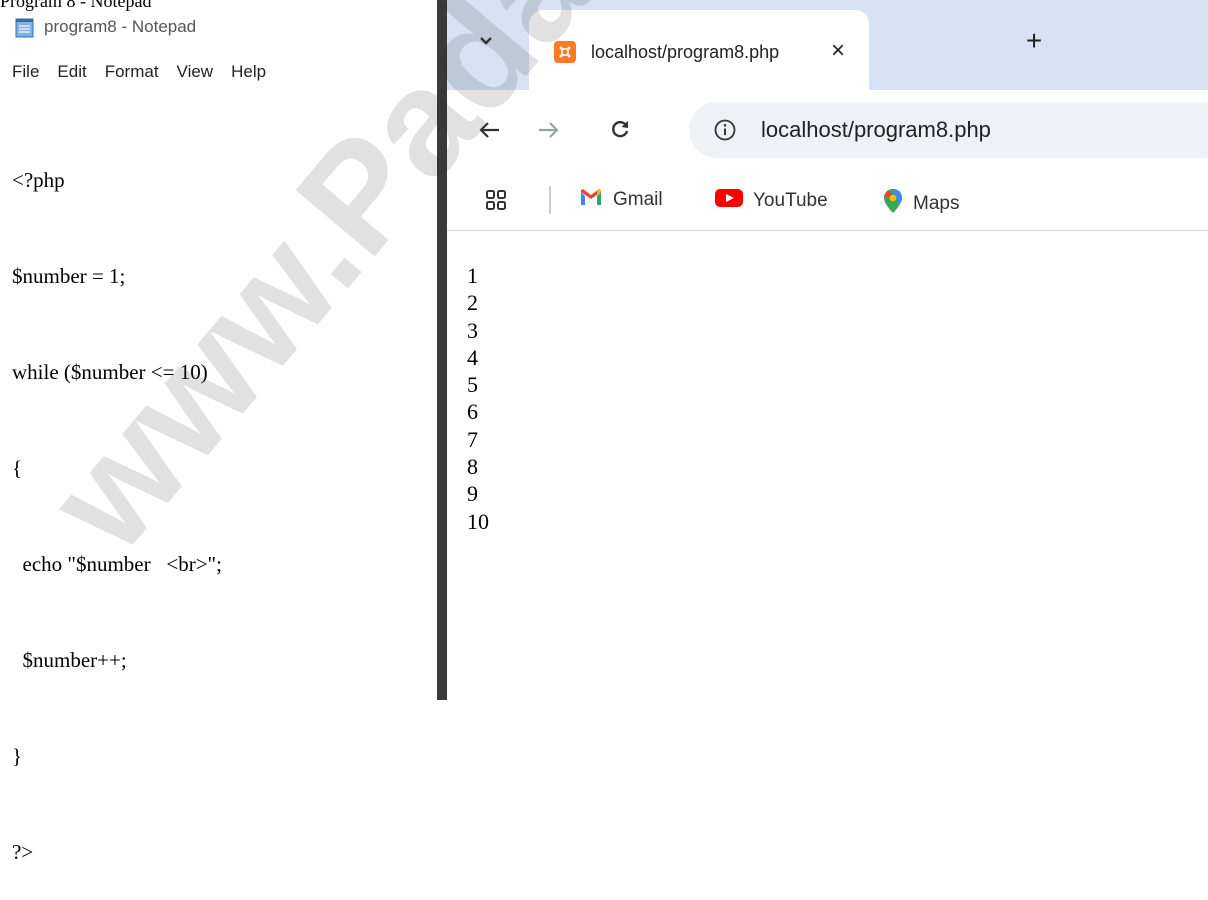 This screenshot has width=1208, height=900. I want to click on tab-dropdown-icon, so click(486, 43).